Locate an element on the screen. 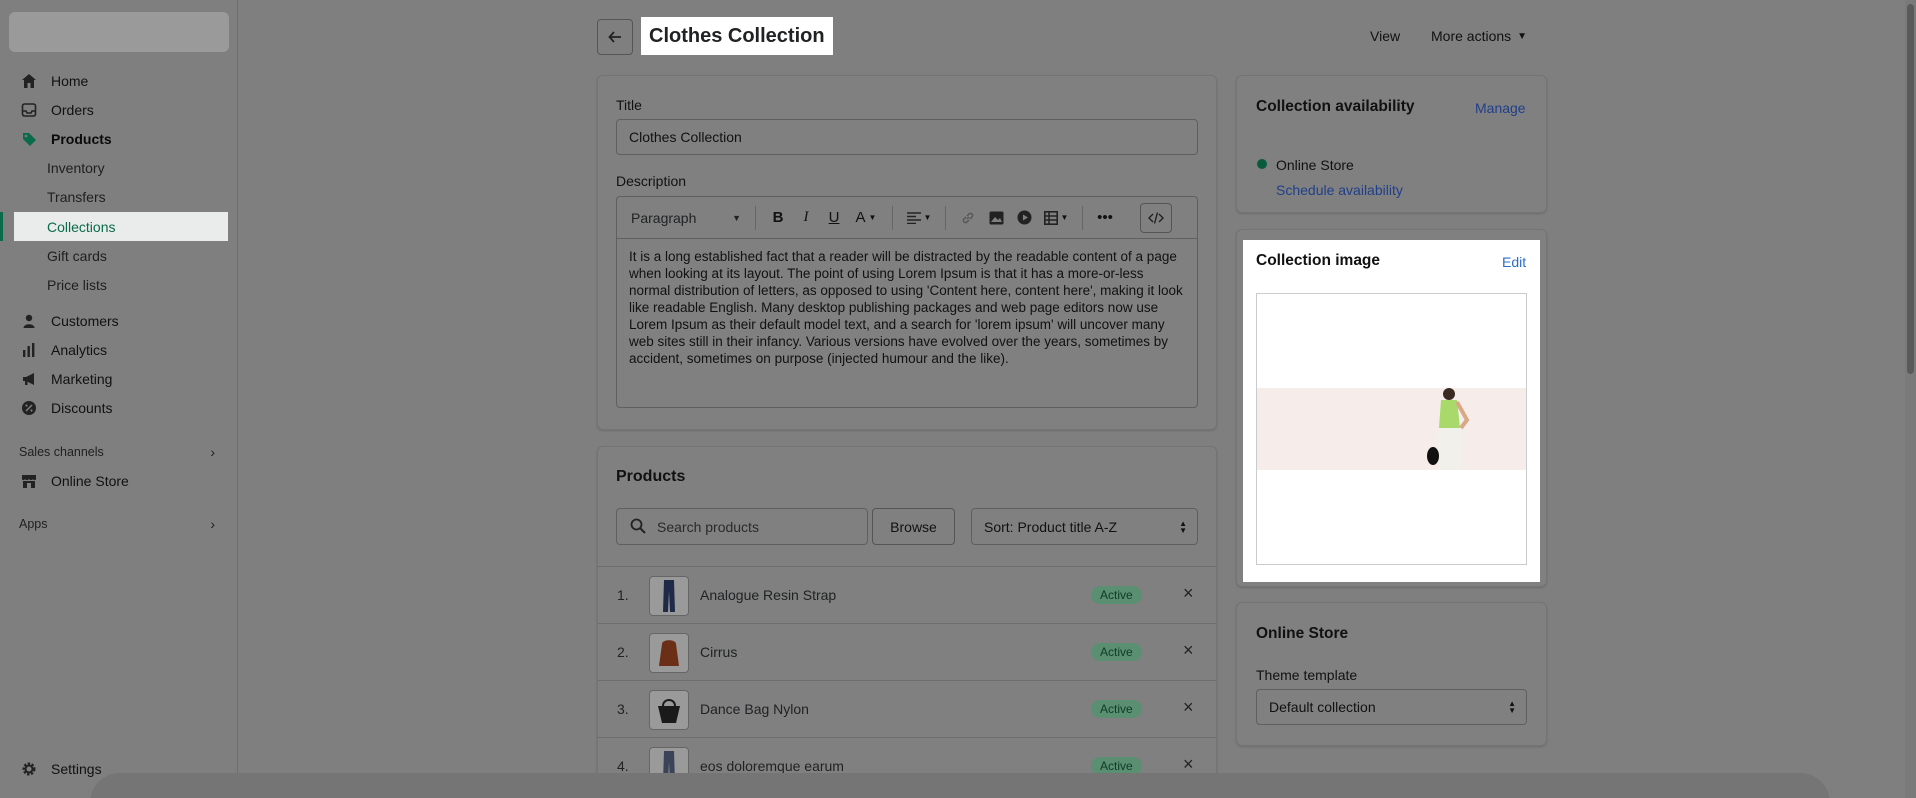 The height and width of the screenshot is (798, 1916). online-store-heading: Online Store is located at coordinates (1302, 633).